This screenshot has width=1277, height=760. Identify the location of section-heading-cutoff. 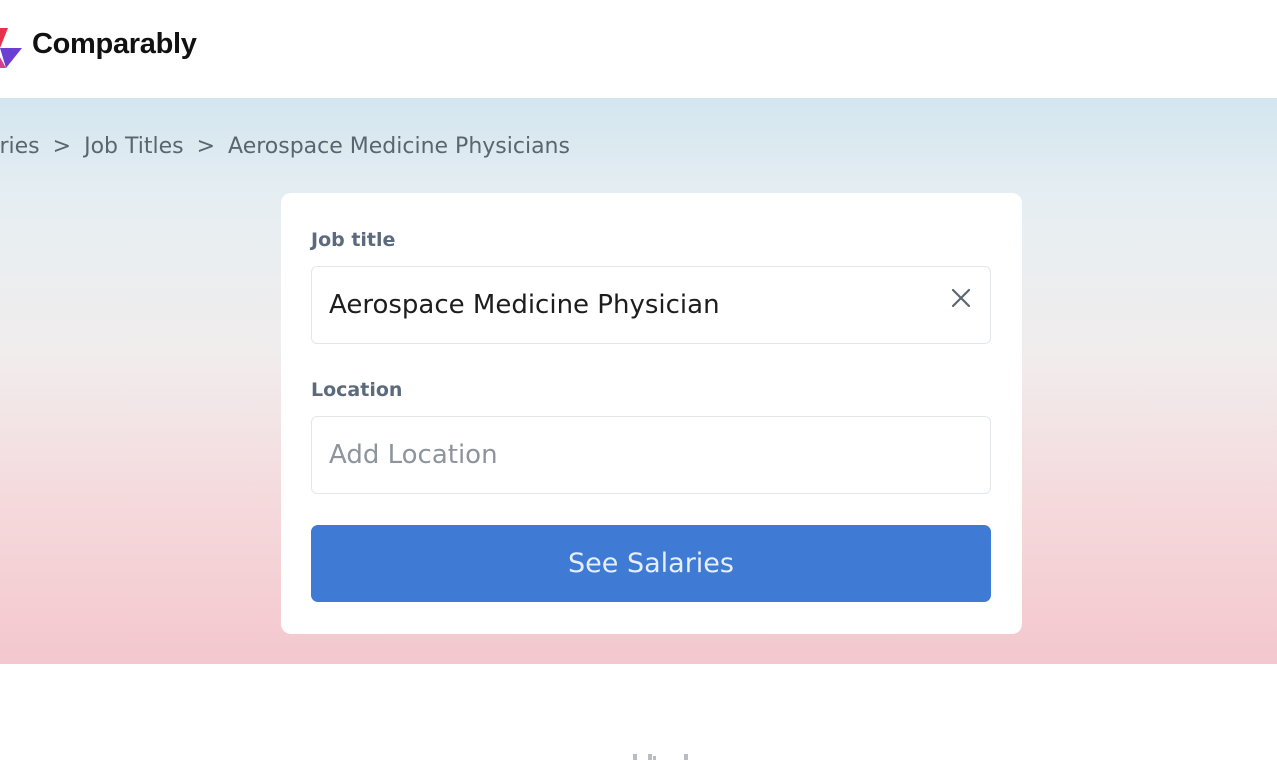
(660, 751).